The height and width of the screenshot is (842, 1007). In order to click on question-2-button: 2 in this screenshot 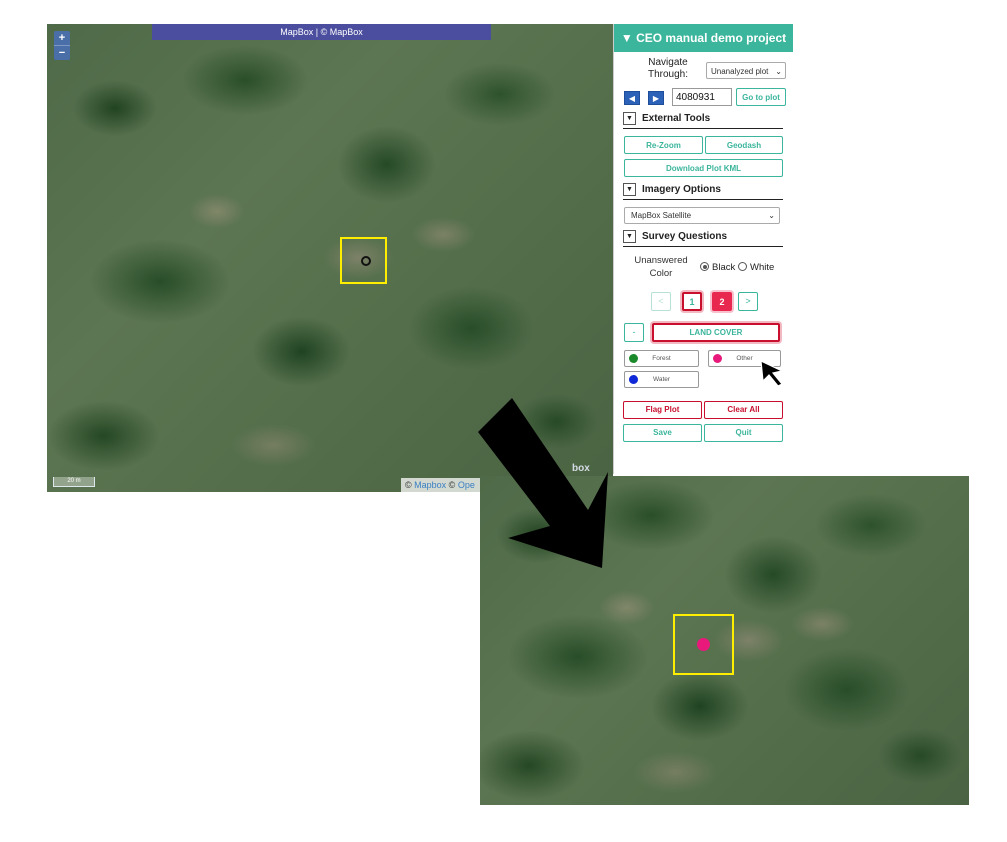, I will do `click(722, 301)`.